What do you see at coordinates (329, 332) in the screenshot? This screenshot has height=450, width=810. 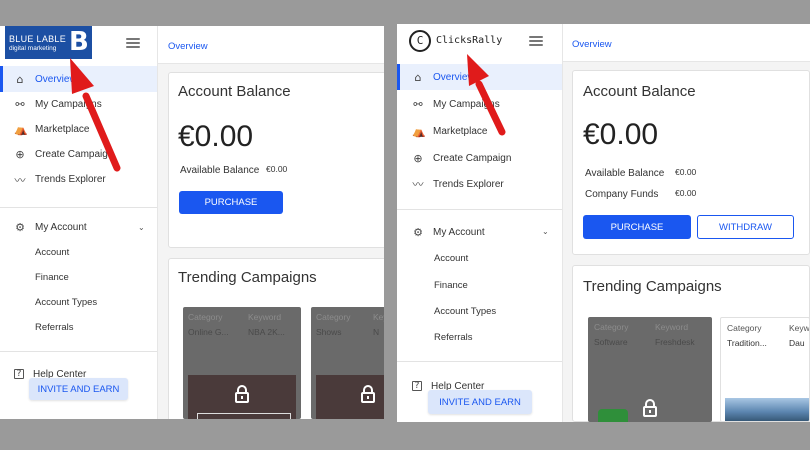 I see `category-value: Shows` at bounding box center [329, 332].